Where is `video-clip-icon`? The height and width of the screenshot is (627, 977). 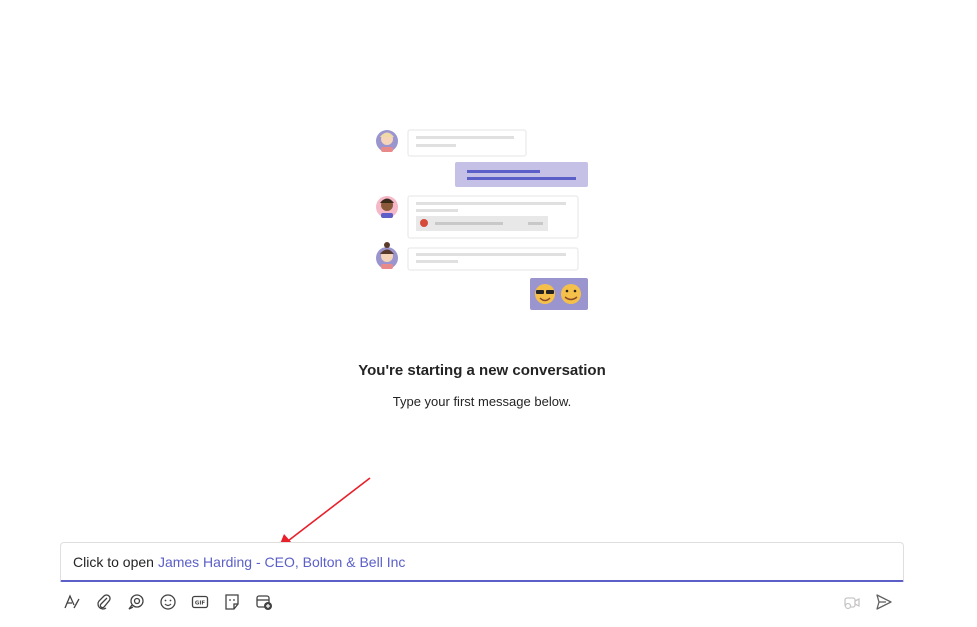 video-clip-icon is located at coordinates (852, 602).